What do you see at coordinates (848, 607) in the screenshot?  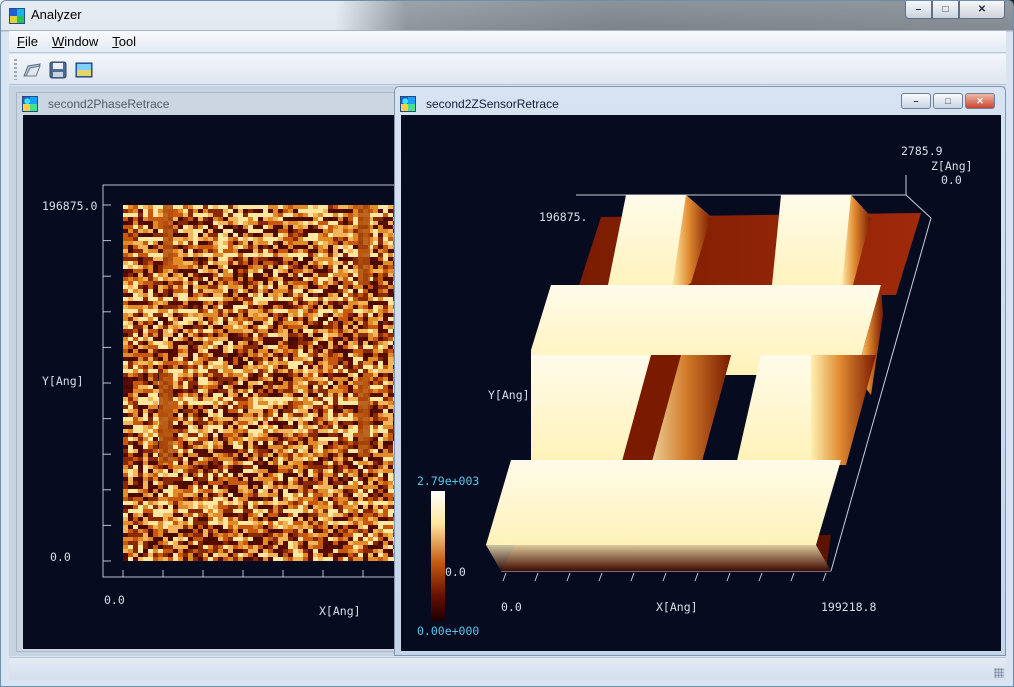 I see `zsensor-x-right-label: 199218.8` at bounding box center [848, 607].